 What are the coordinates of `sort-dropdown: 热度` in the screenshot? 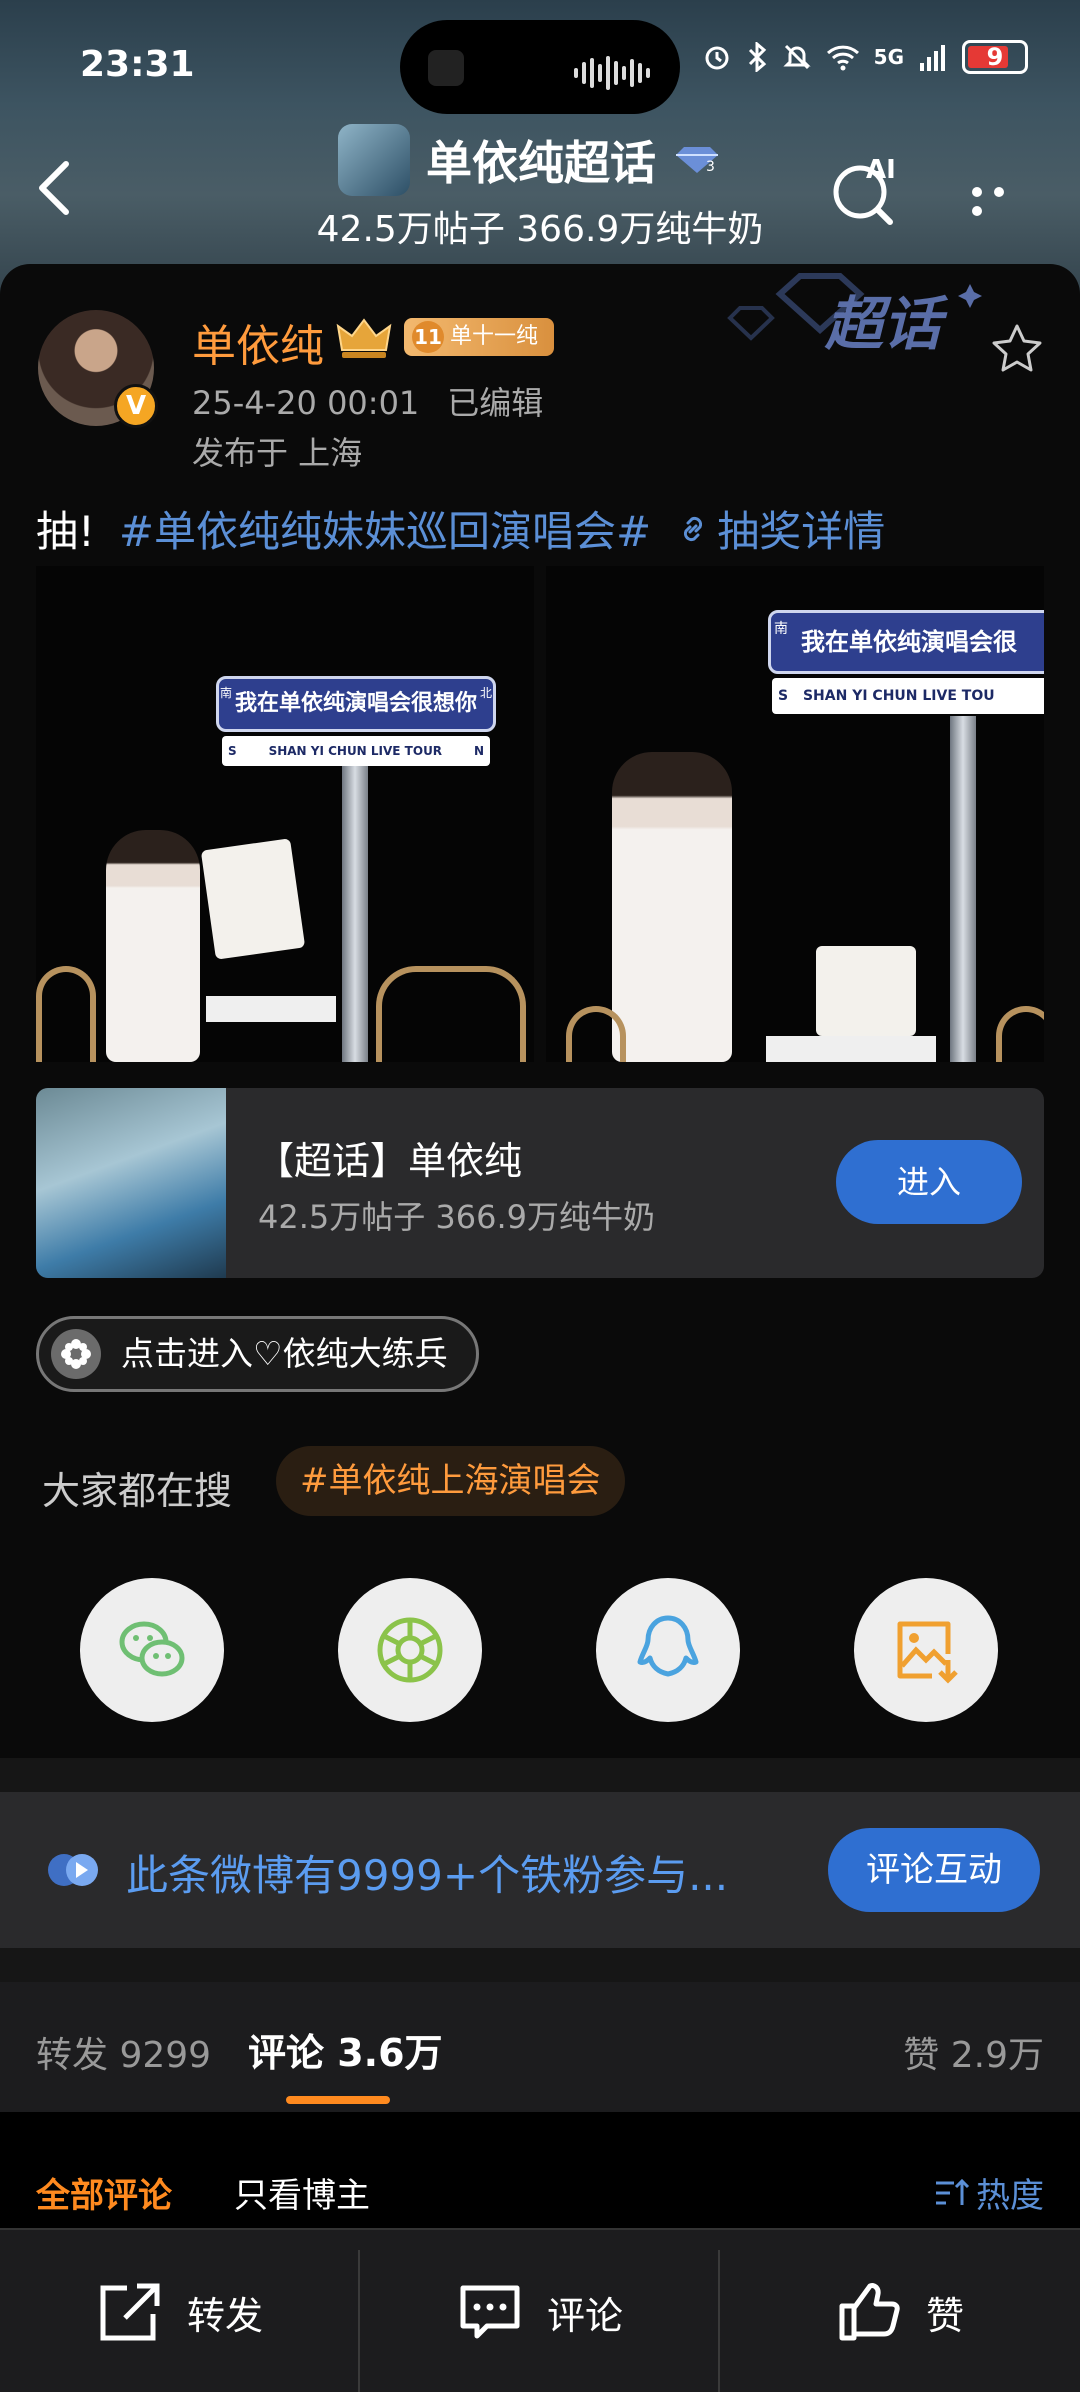 It's located at (989, 2192).